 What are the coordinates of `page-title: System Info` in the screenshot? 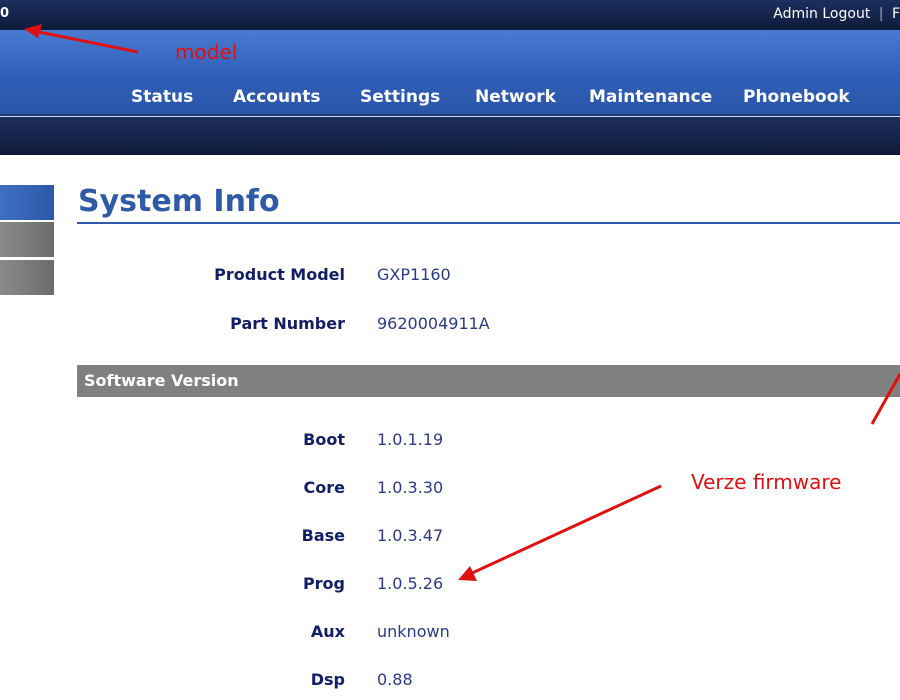 It's located at (179, 201).